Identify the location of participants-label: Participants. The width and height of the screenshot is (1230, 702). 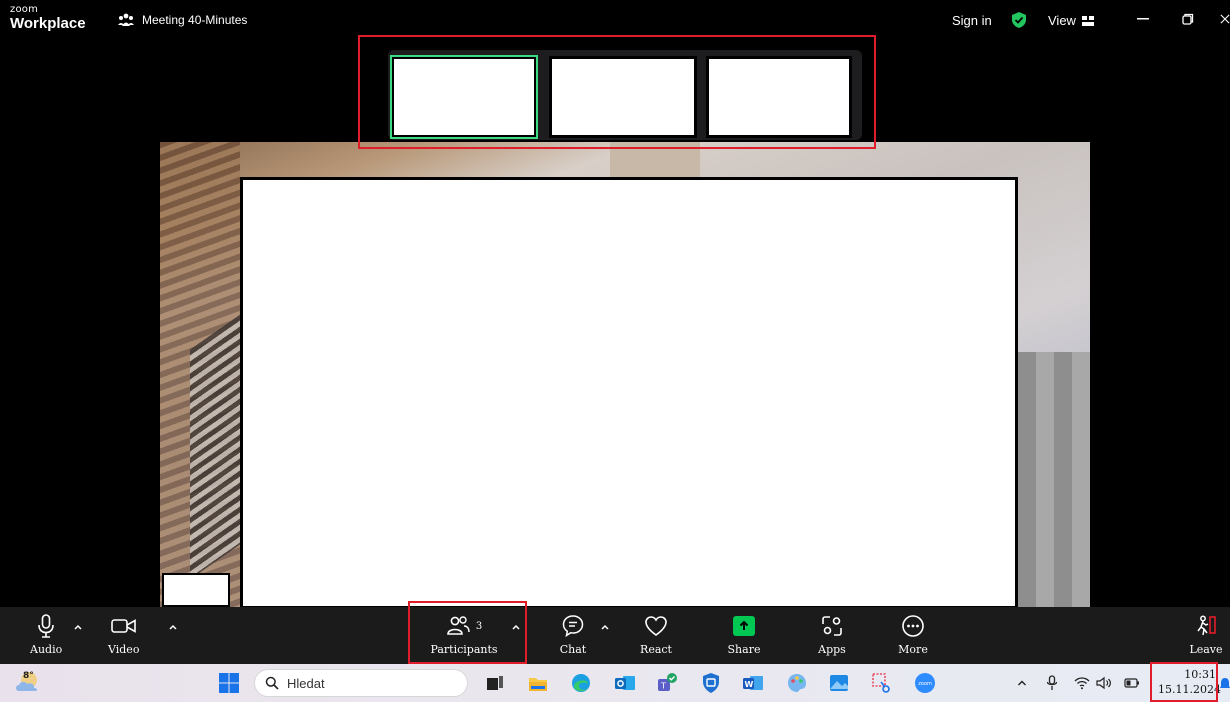
(464, 649).